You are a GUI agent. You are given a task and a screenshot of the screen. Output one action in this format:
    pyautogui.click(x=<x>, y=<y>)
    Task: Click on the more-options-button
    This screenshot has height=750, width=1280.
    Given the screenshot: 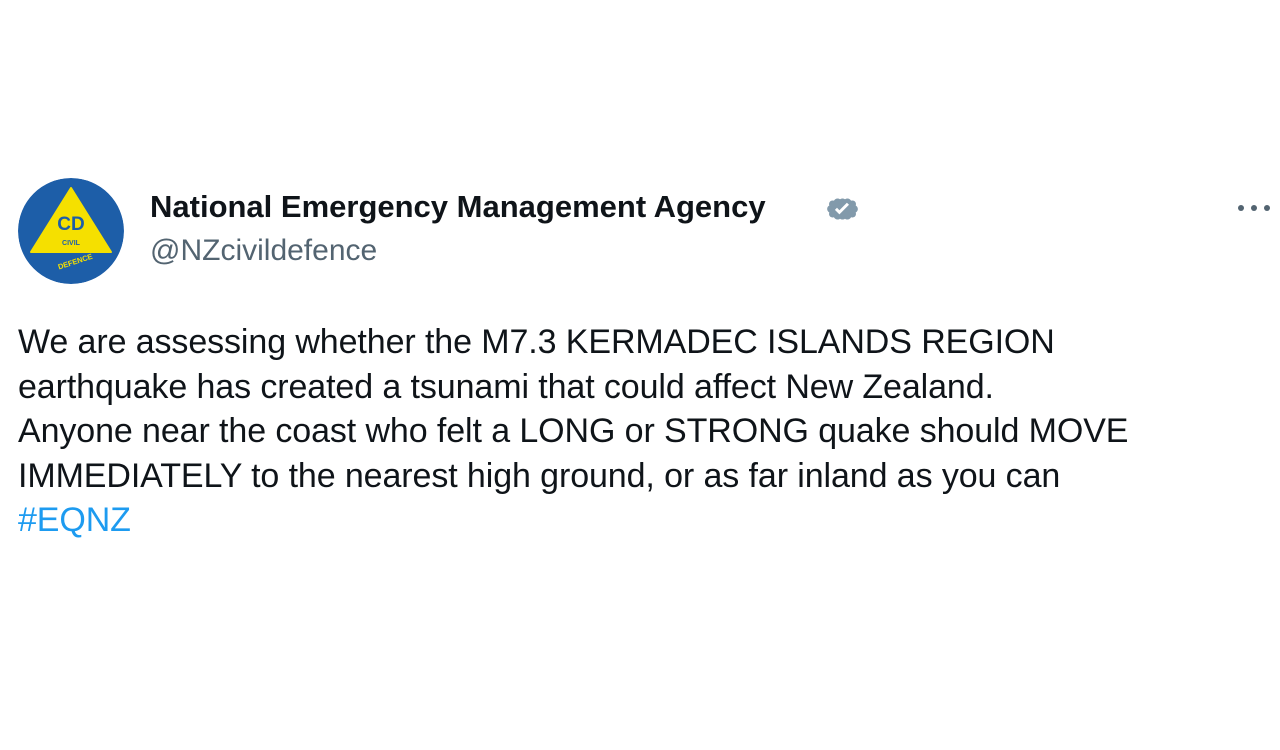 What is the action you would take?
    pyautogui.click(x=1254, y=208)
    